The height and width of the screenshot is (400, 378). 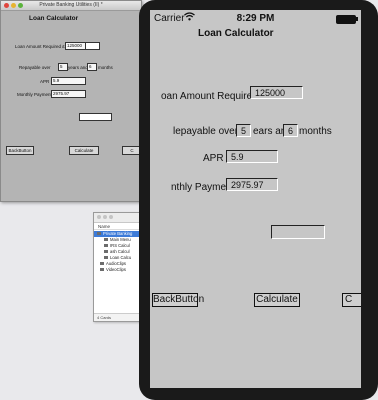 I want to click on outline-row-label: ash Calcul, so click(x=120, y=251).